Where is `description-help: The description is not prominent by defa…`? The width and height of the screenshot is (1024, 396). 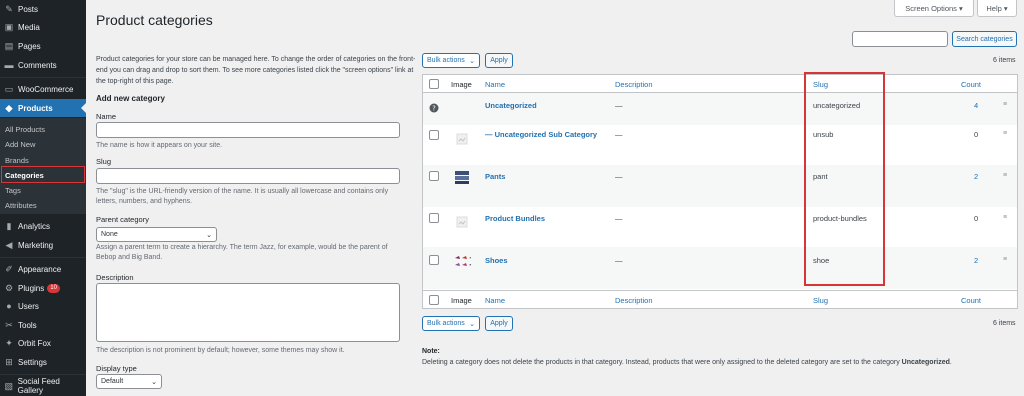 description-help: The description is not prominent by defa… is located at coordinates (220, 350).